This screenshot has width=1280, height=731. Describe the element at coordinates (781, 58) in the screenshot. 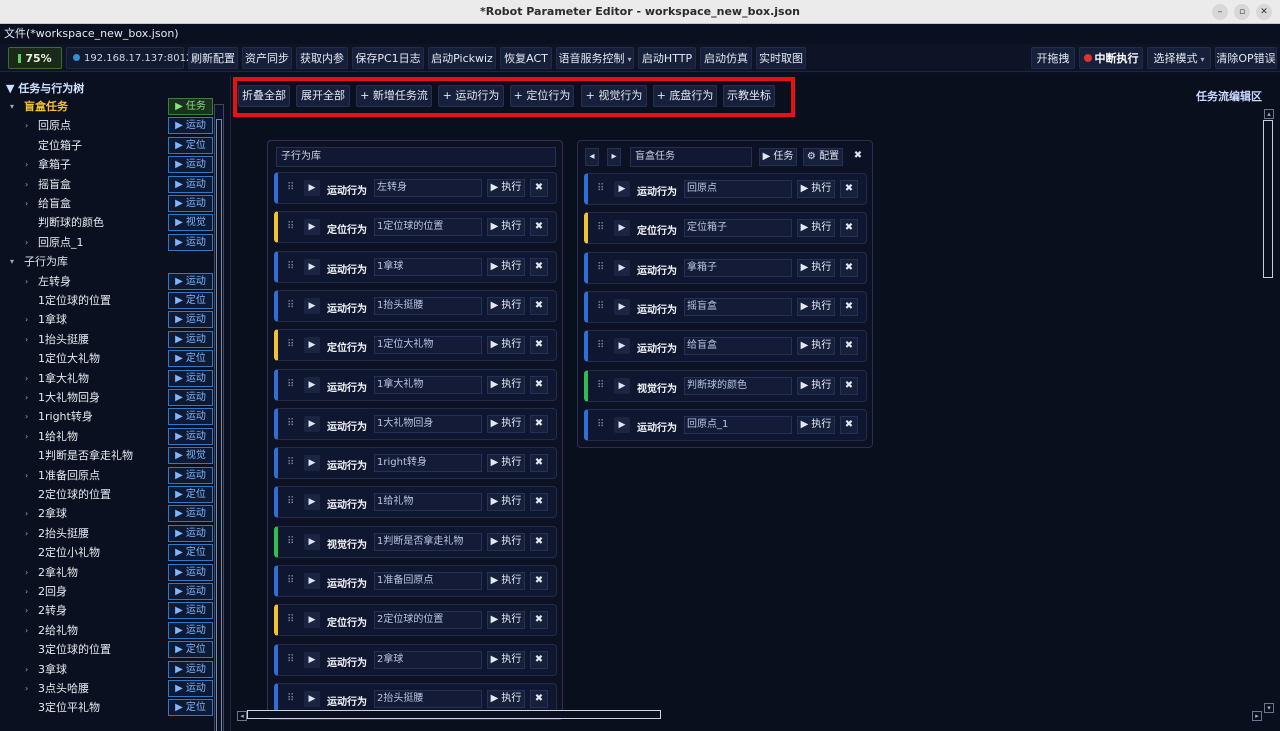

I see `live-capture-button: 实时取图` at that location.